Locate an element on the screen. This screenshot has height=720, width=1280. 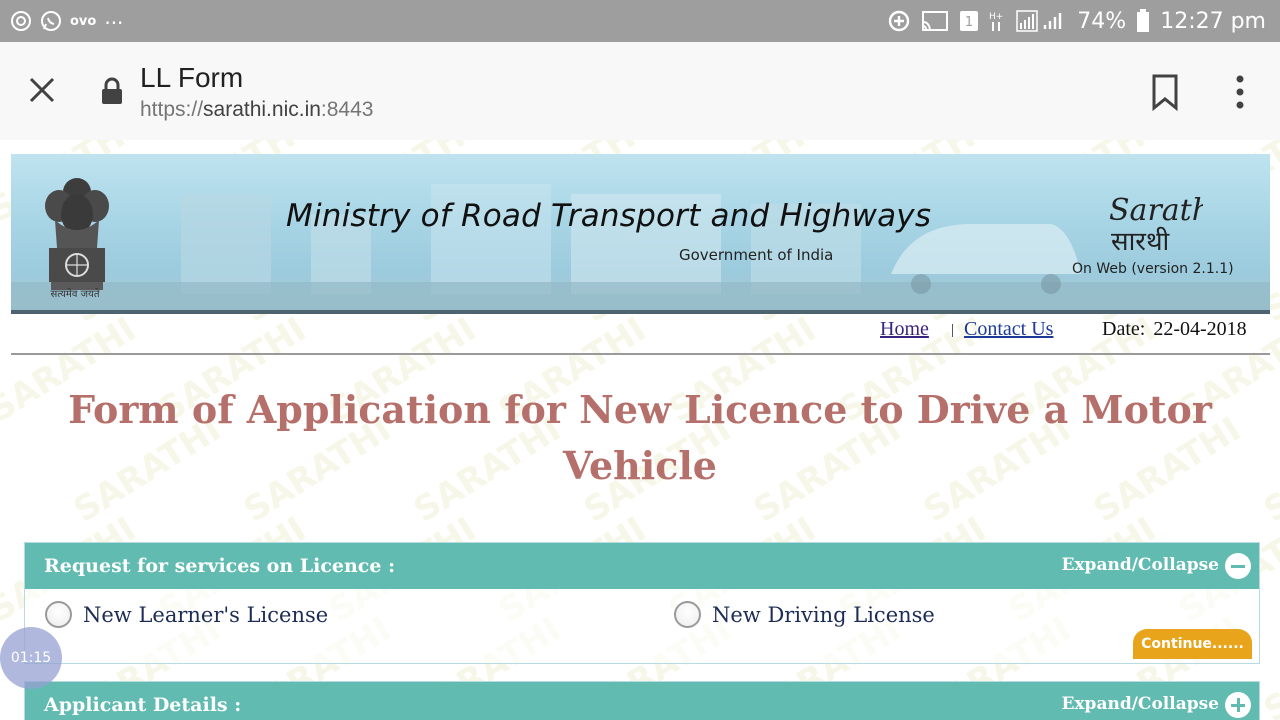
sarathi-logo-hindi: सारथी is located at coordinates (1141, 240).